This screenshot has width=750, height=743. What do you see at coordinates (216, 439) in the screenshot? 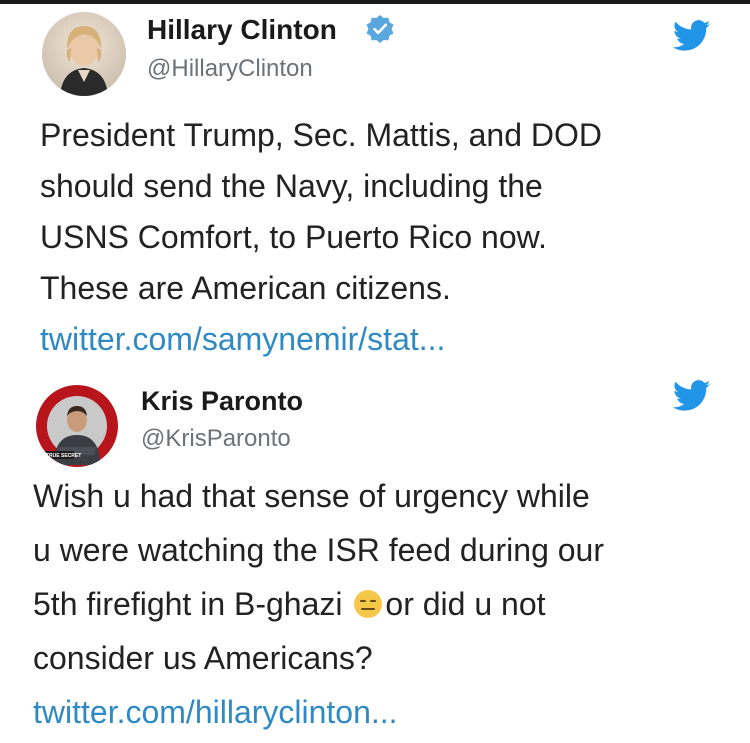
I see `user-handle: @KrisParonto` at bounding box center [216, 439].